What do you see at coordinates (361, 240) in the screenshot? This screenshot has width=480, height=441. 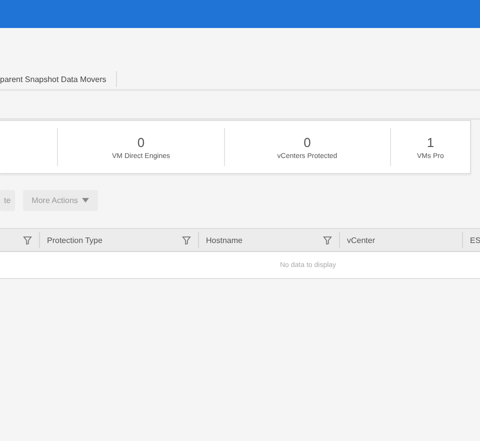 I see `column-header: vCenter` at bounding box center [361, 240].